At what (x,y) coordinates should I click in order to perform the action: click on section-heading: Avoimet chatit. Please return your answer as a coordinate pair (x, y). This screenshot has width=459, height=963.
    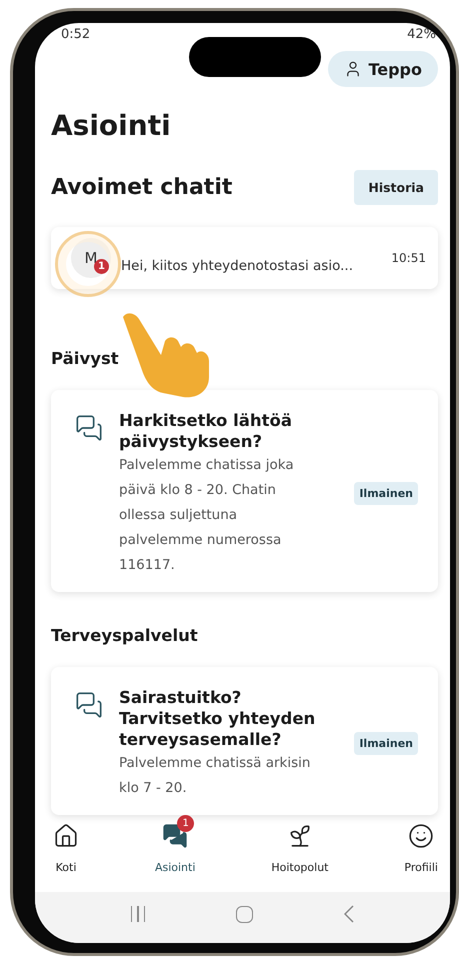
    Looking at the image, I should click on (141, 187).